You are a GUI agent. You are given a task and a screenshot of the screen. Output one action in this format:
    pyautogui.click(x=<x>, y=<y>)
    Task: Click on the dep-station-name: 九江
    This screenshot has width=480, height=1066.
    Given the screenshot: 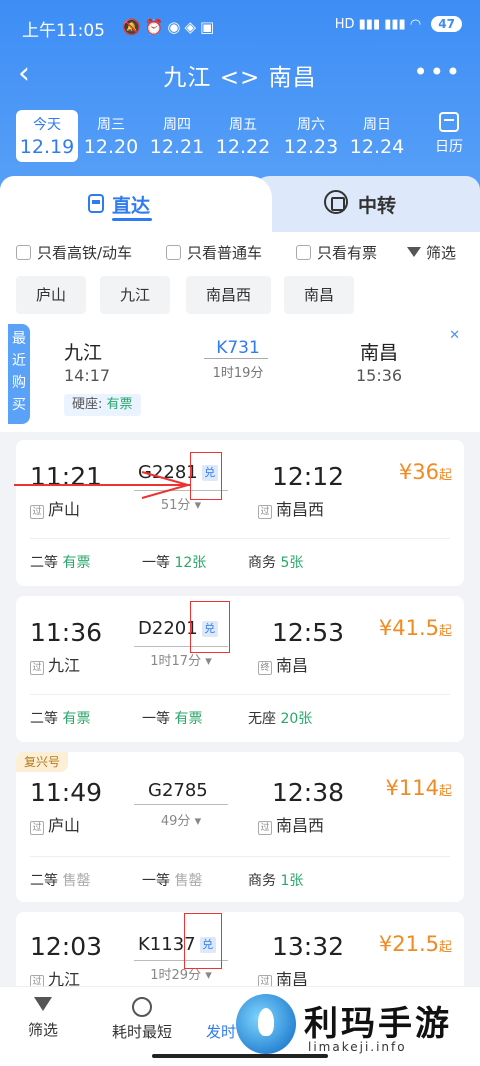 What is the action you would take?
    pyautogui.click(x=64, y=665)
    